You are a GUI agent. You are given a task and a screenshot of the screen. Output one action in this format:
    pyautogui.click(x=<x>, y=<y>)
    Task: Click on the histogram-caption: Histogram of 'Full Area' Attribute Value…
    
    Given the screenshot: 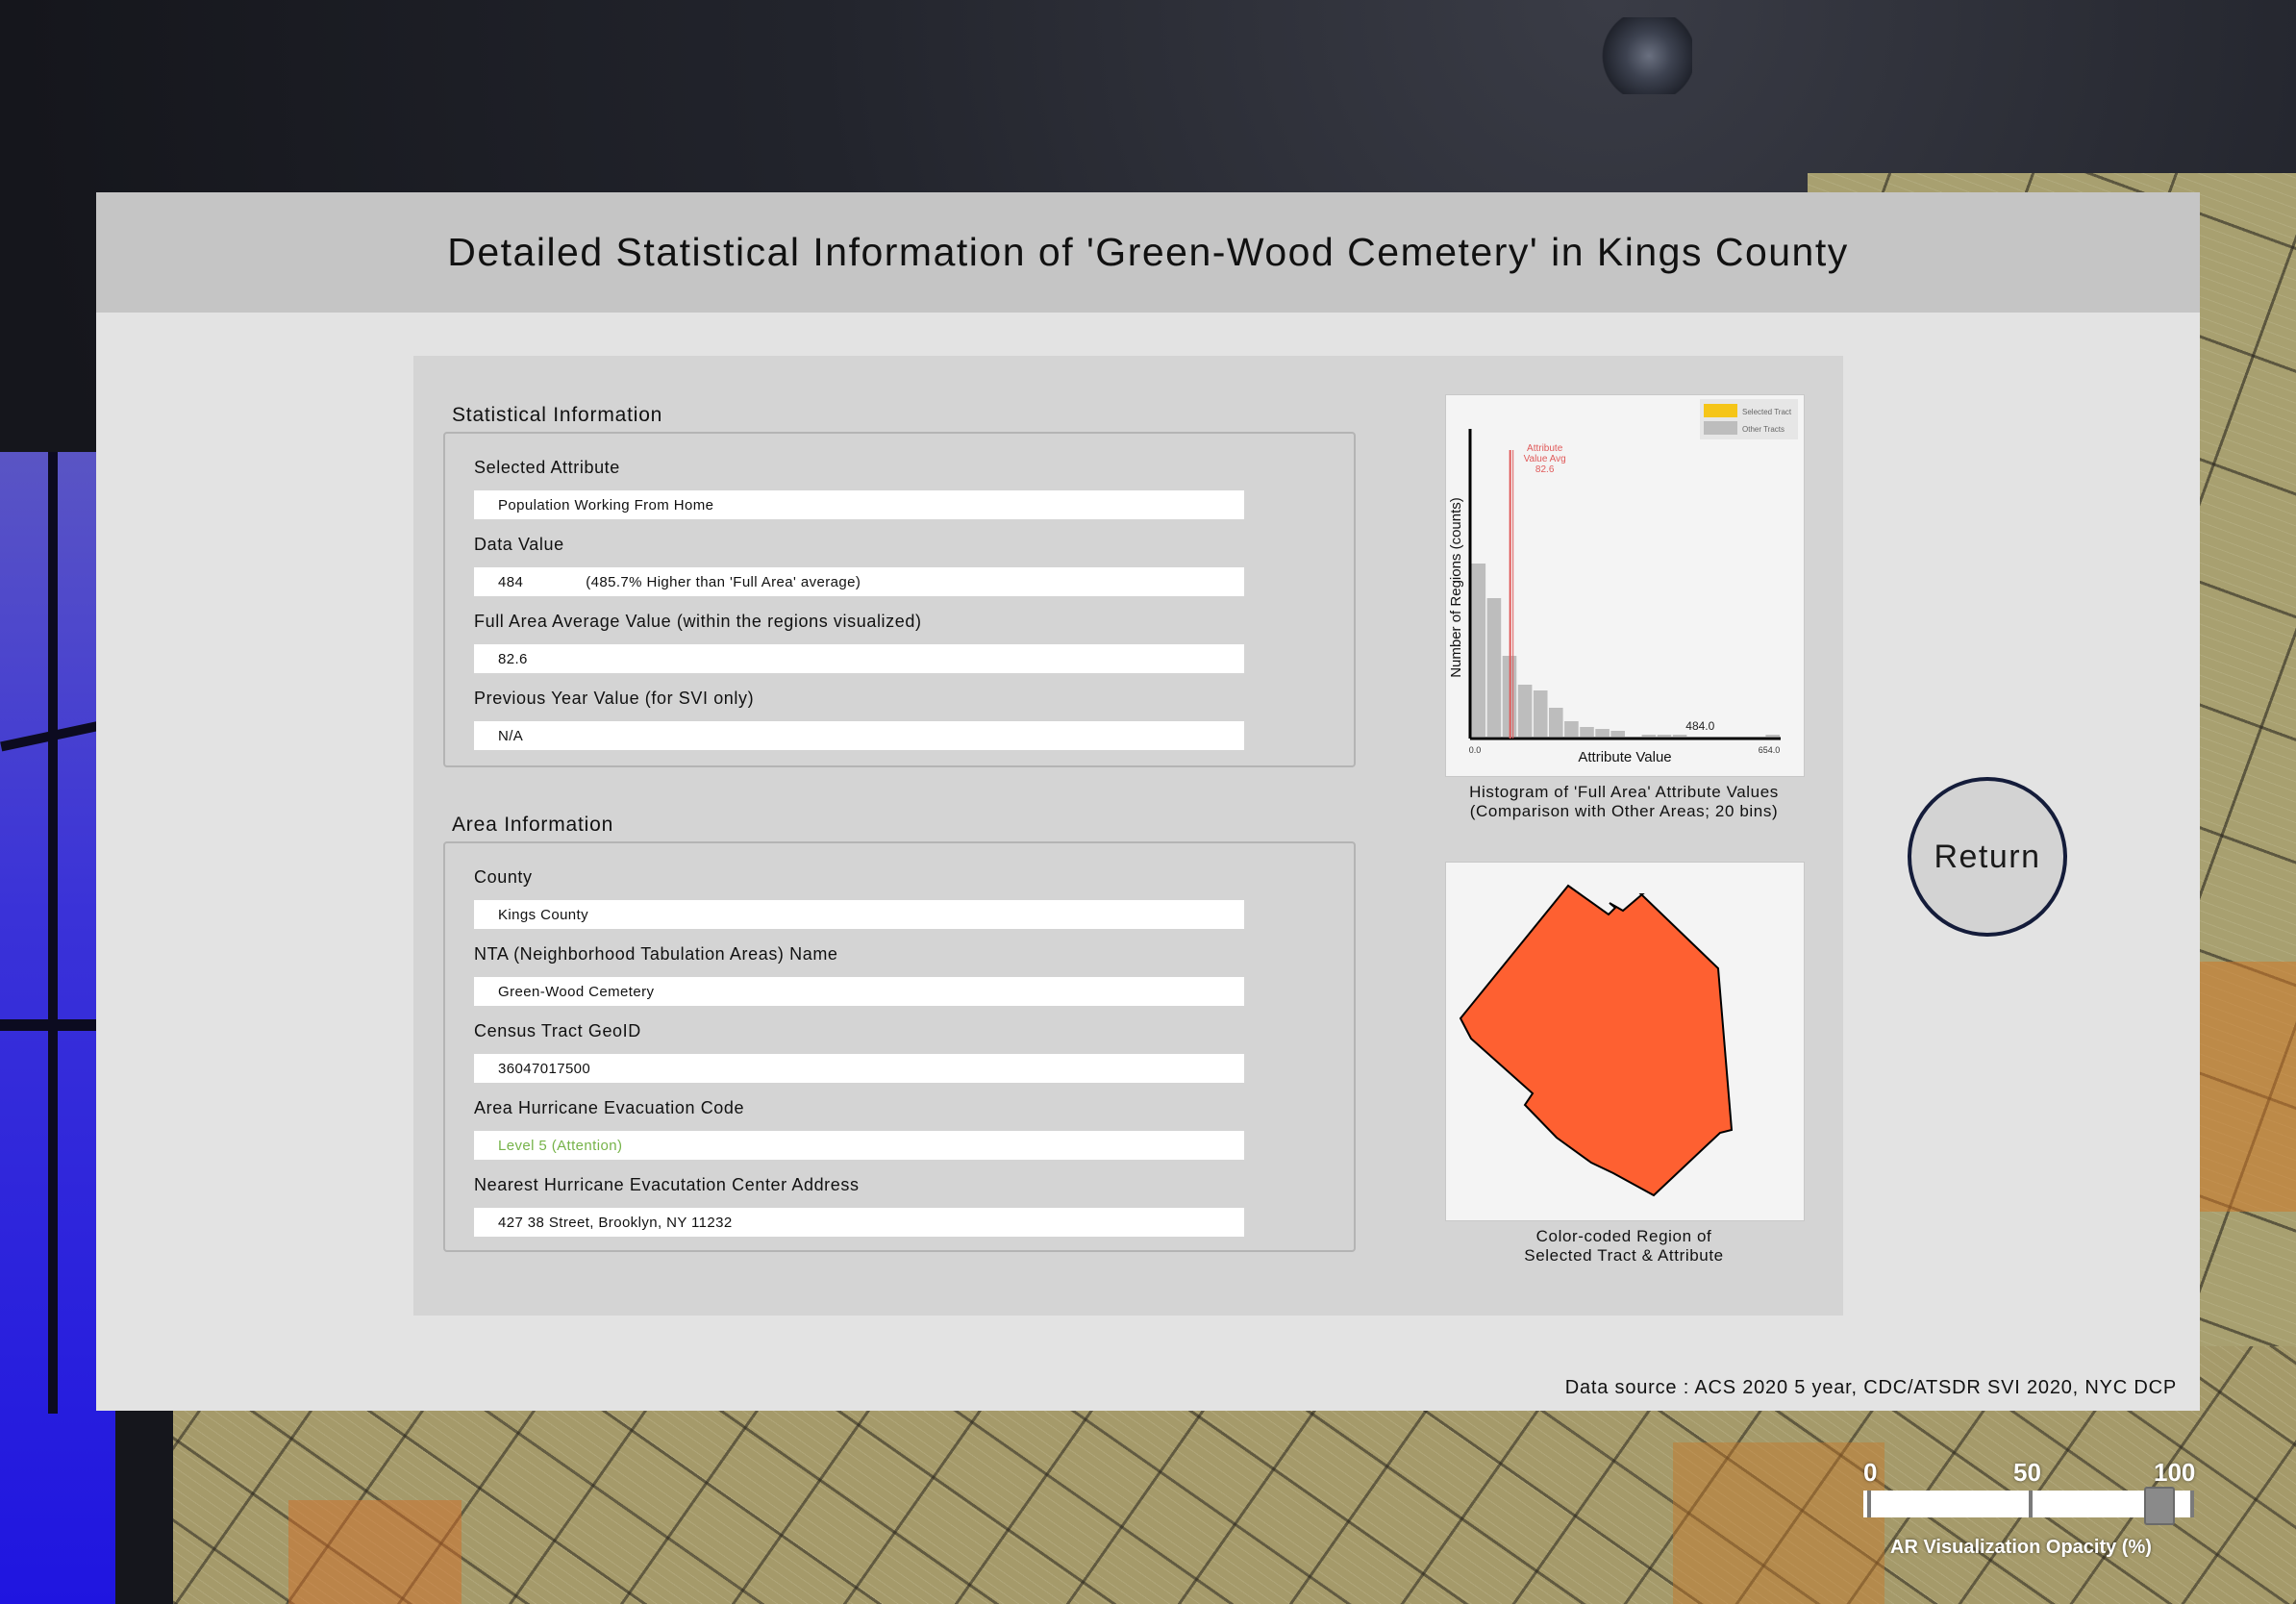 What is the action you would take?
    pyautogui.click(x=1624, y=802)
    